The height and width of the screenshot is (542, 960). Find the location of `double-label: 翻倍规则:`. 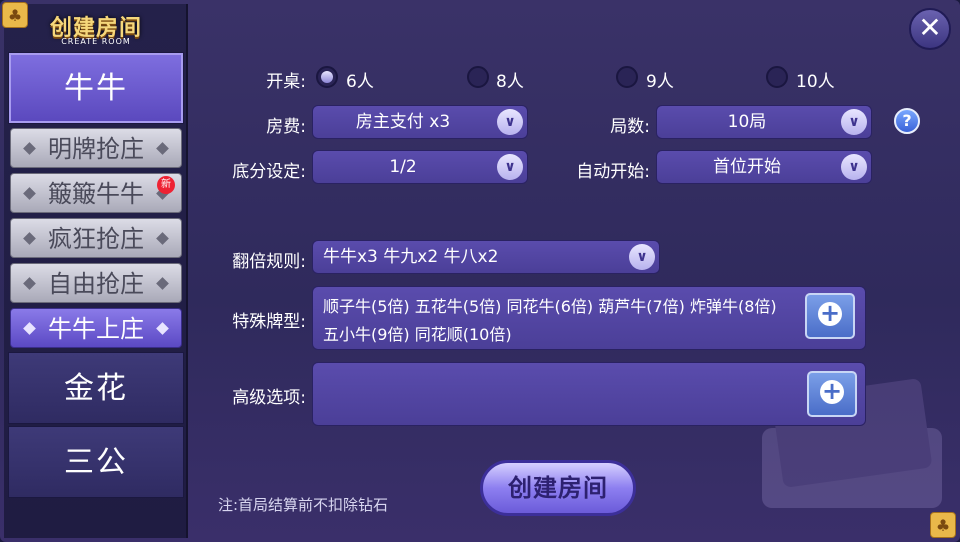

double-label: 翻倍规则: is located at coordinates (269, 262).